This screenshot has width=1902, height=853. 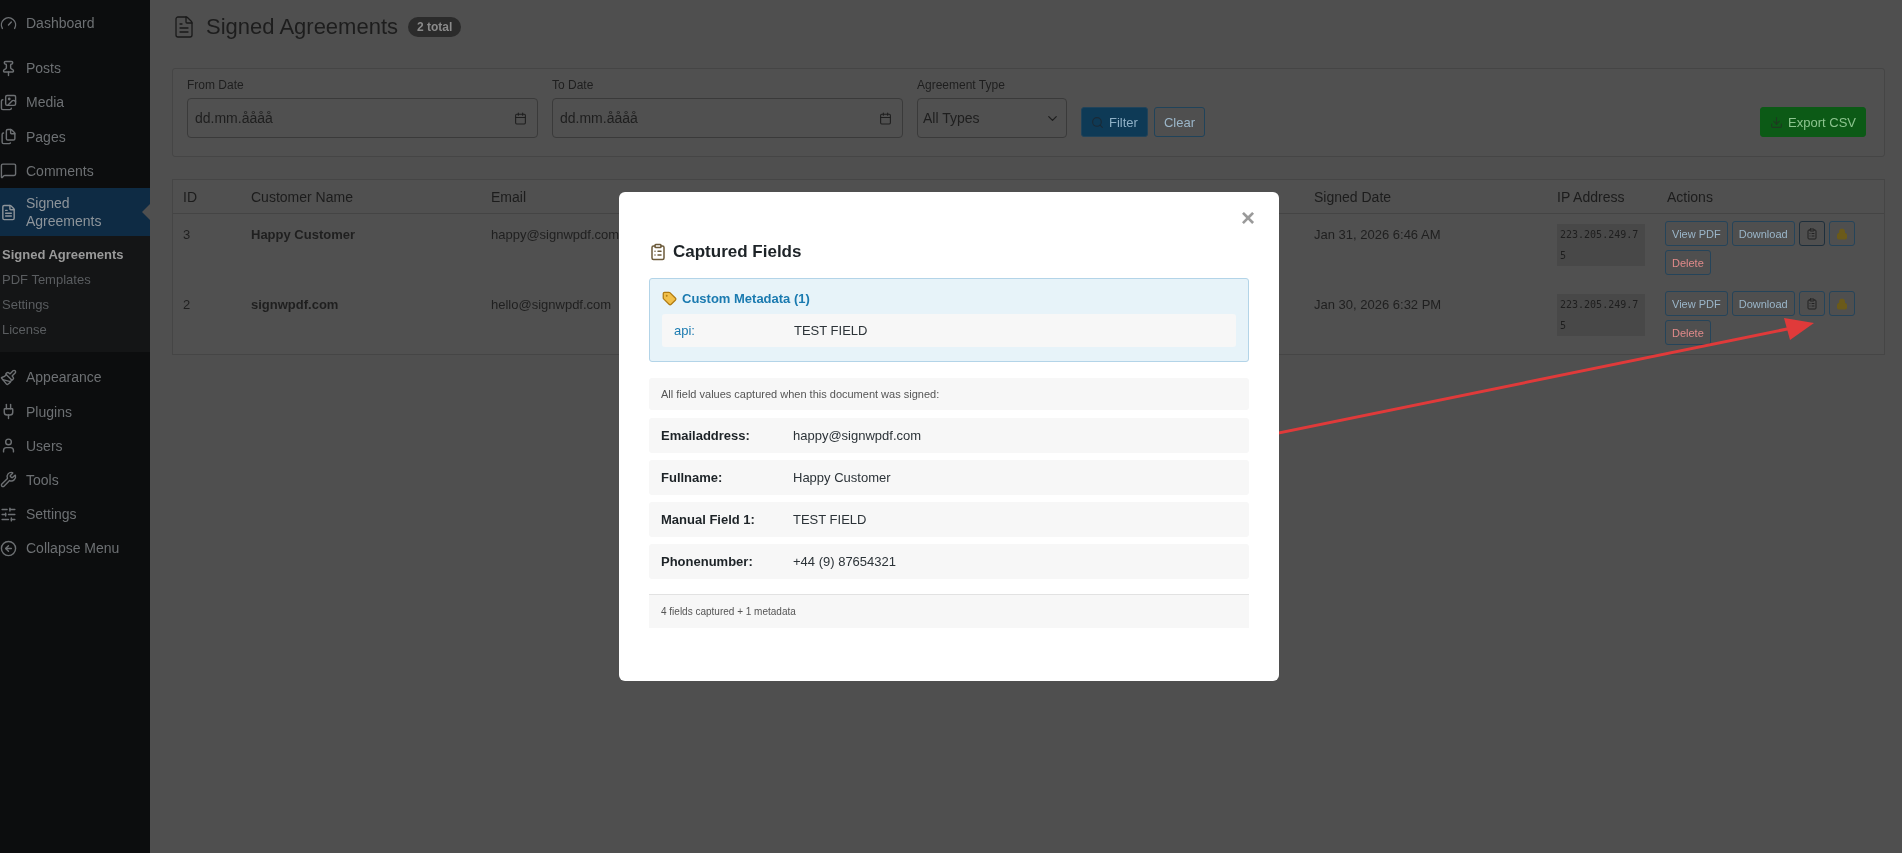 I want to click on close-button: ×, so click(x=1248, y=218).